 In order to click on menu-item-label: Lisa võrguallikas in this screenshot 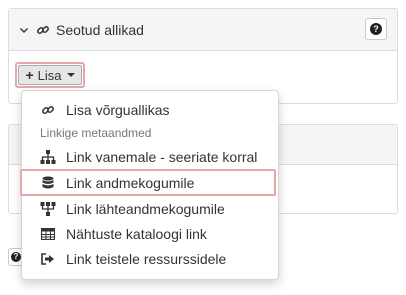, I will do `click(118, 109)`.